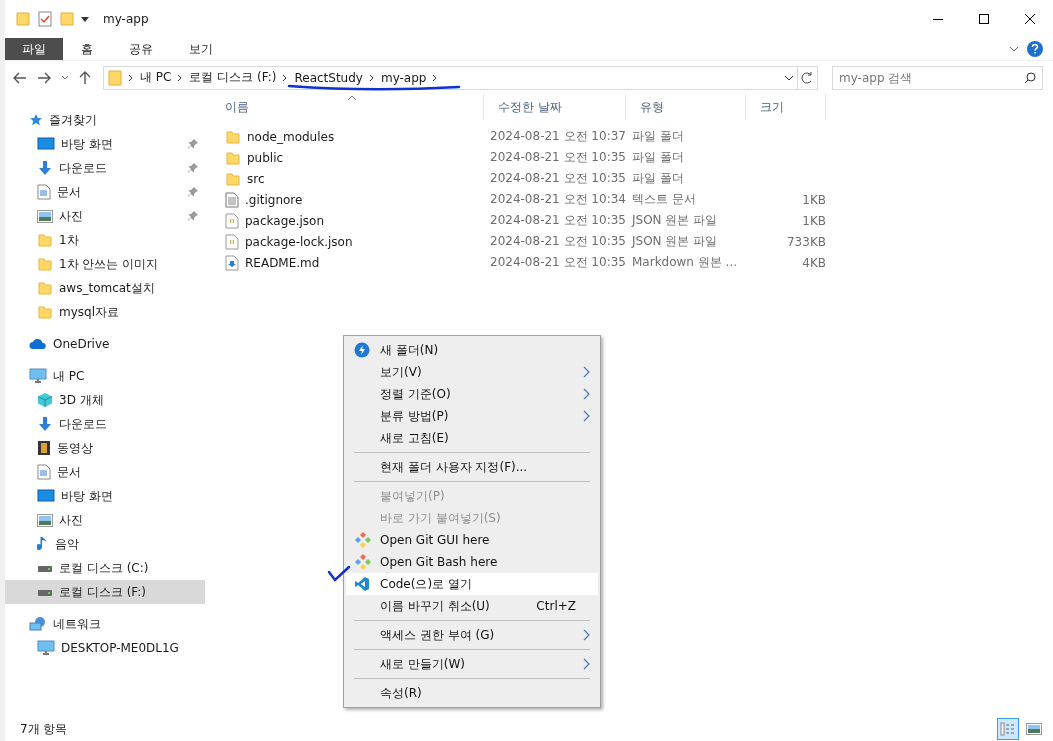 The width and height of the screenshot is (1053, 741). Describe the element at coordinates (1035, 49) in the screenshot. I see `help-icon` at that location.